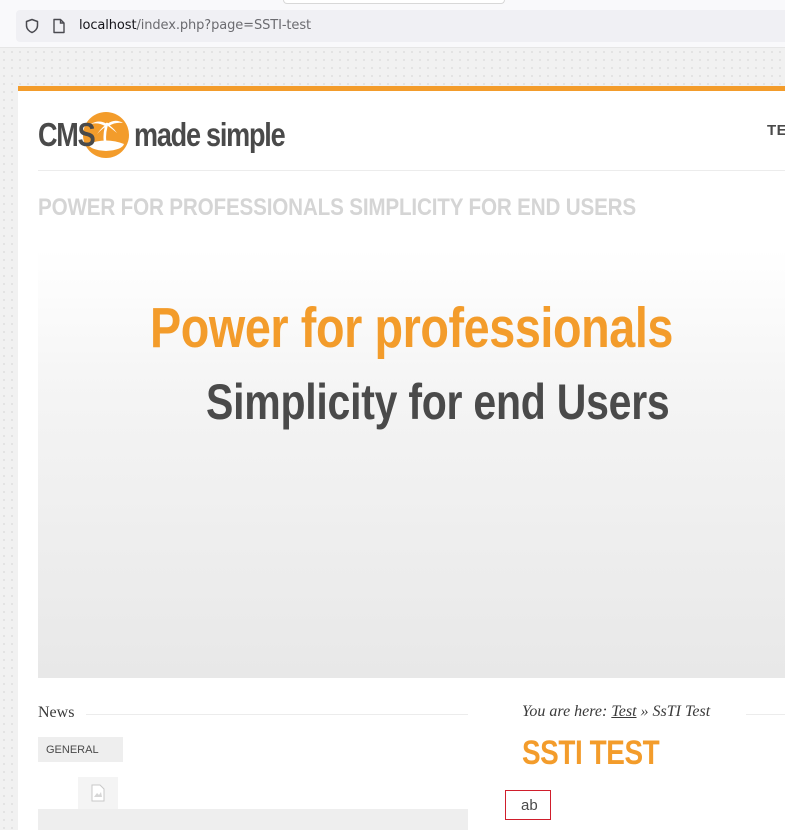 The width and height of the screenshot is (785, 830). What do you see at coordinates (412, 328) in the screenshot?
I see `banner-headline: Power for professionals` at bounding box center [412, 328].